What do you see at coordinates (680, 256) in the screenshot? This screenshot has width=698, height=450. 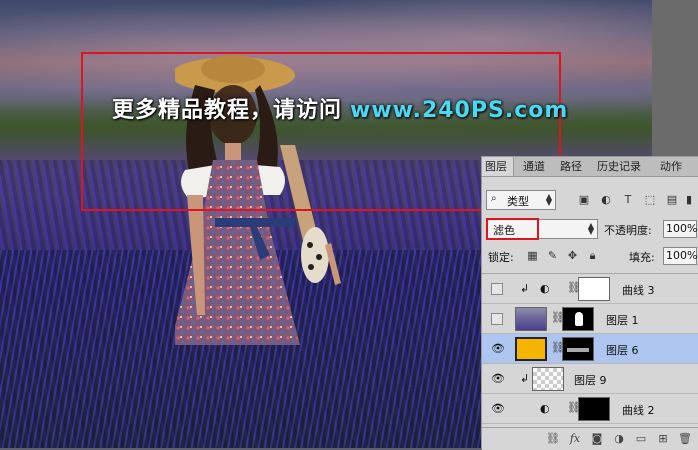 I see `fill-input: 100%` at bounding box center [680, 256].